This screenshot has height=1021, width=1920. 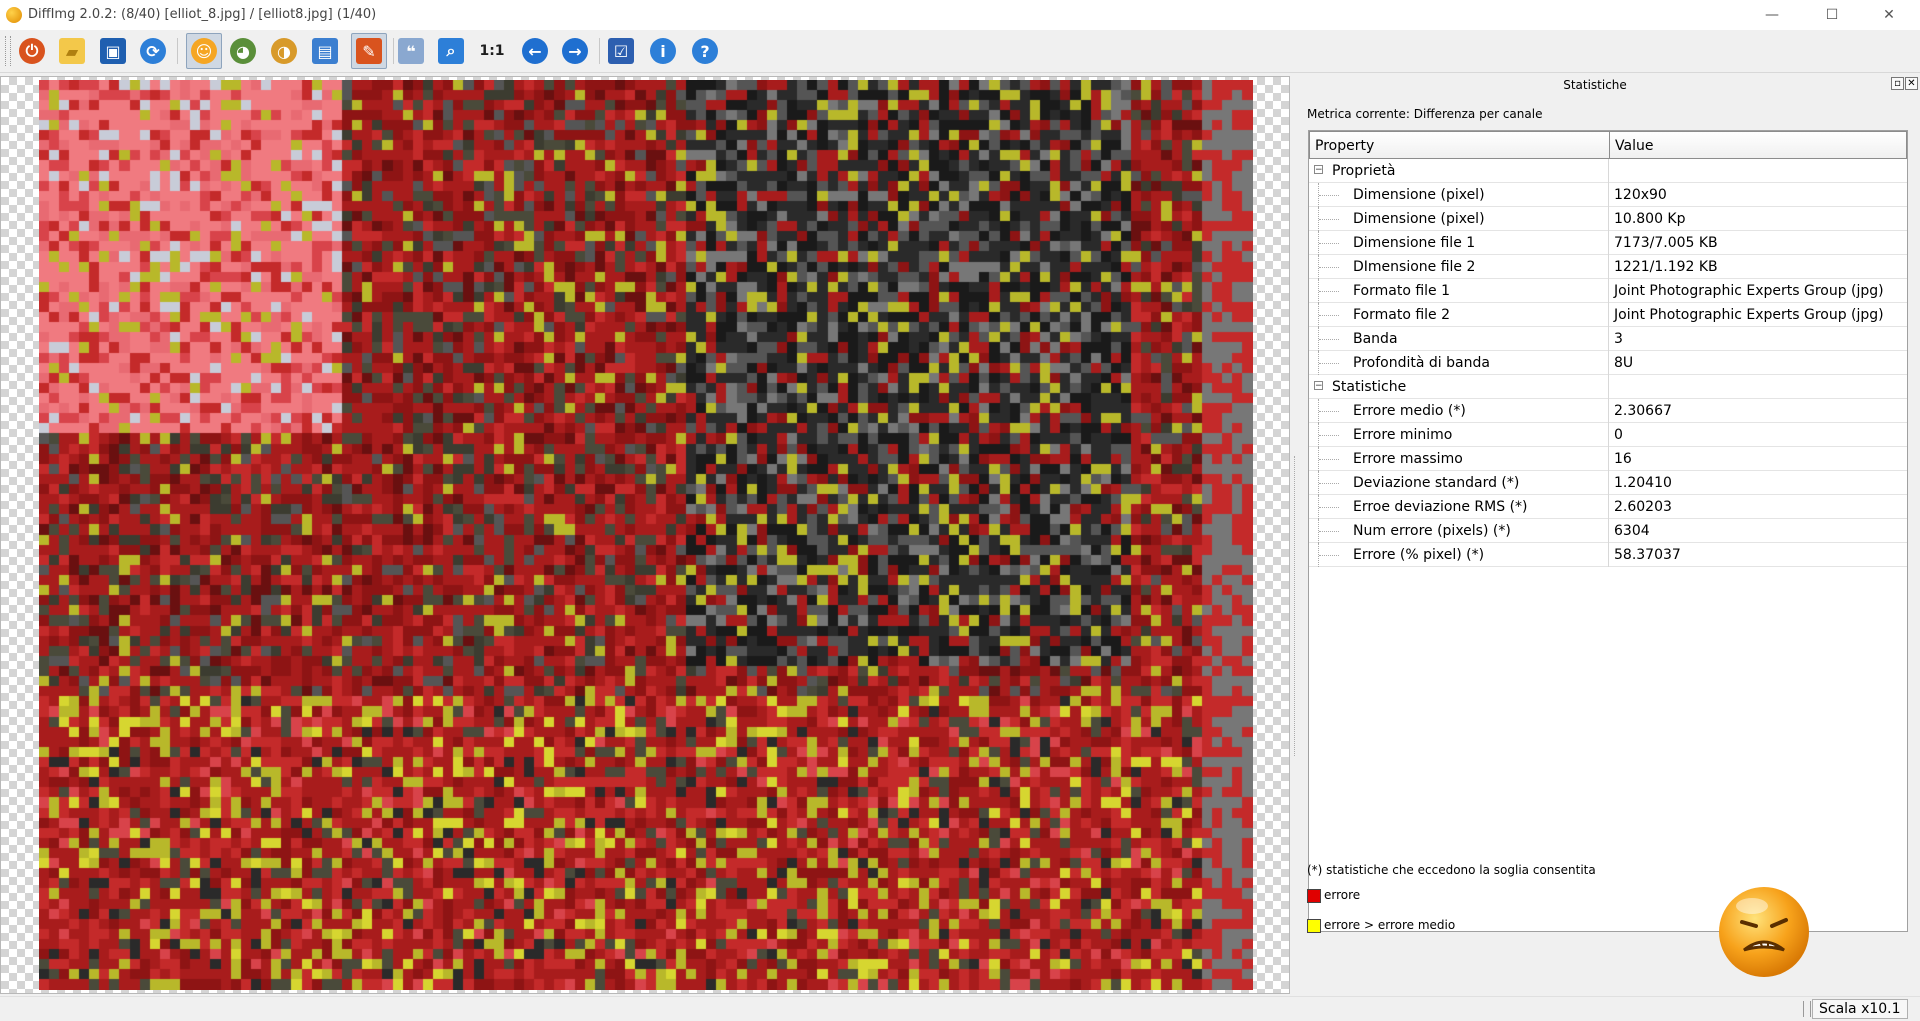 I want to click on toolbar-grip, so click(x=8, y=51).